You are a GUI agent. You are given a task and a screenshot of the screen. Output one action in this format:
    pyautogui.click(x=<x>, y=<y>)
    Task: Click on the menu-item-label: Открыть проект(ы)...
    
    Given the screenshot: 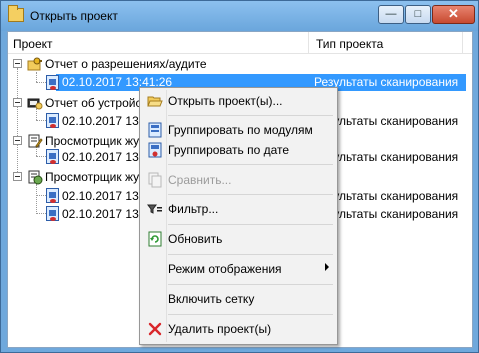 What is the action you would take?
    pyautogui.click(x=225, y=101)
    